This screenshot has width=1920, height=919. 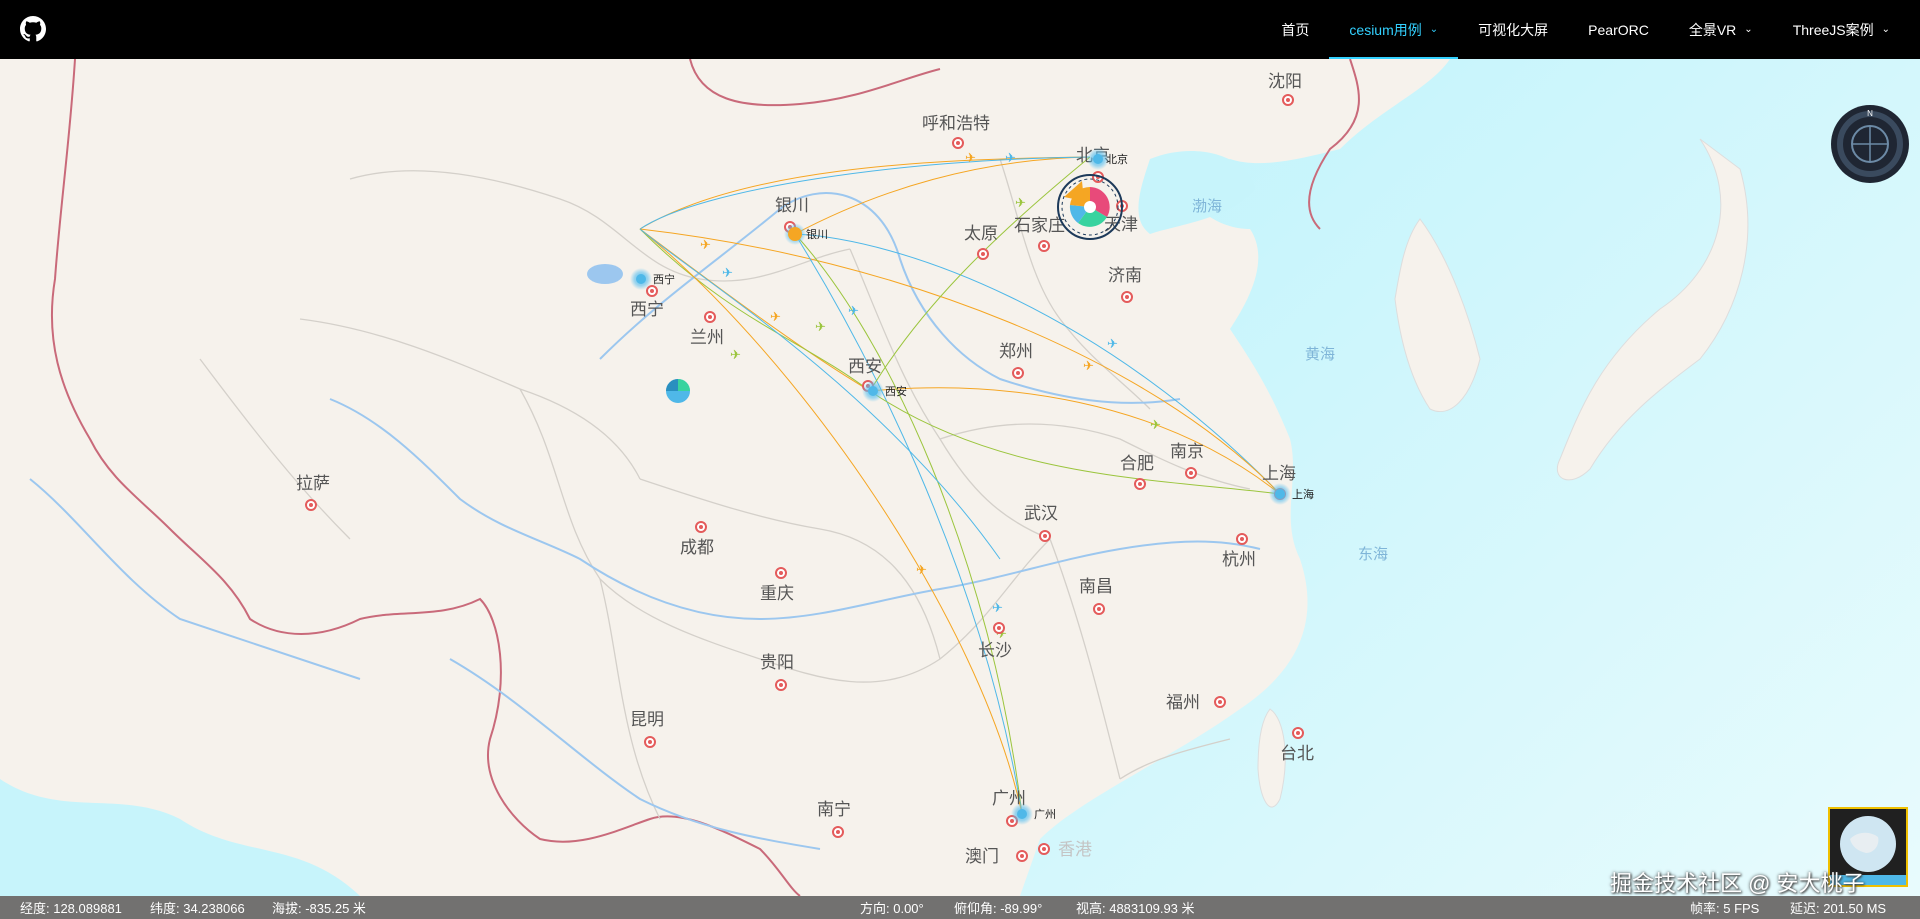 What do you see at coordinates (697, 547) in the screenshot?
I see `svg-text: 成都` at bounding box center [697, 547].